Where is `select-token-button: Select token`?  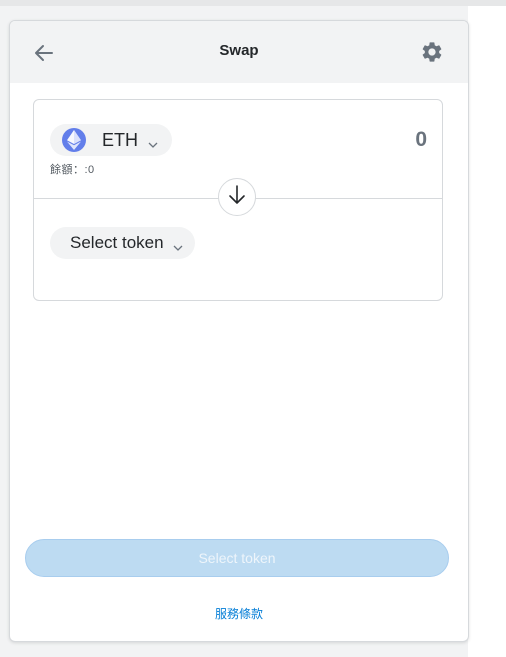
select-token-button: Select token is located at coordinates (237, 558).